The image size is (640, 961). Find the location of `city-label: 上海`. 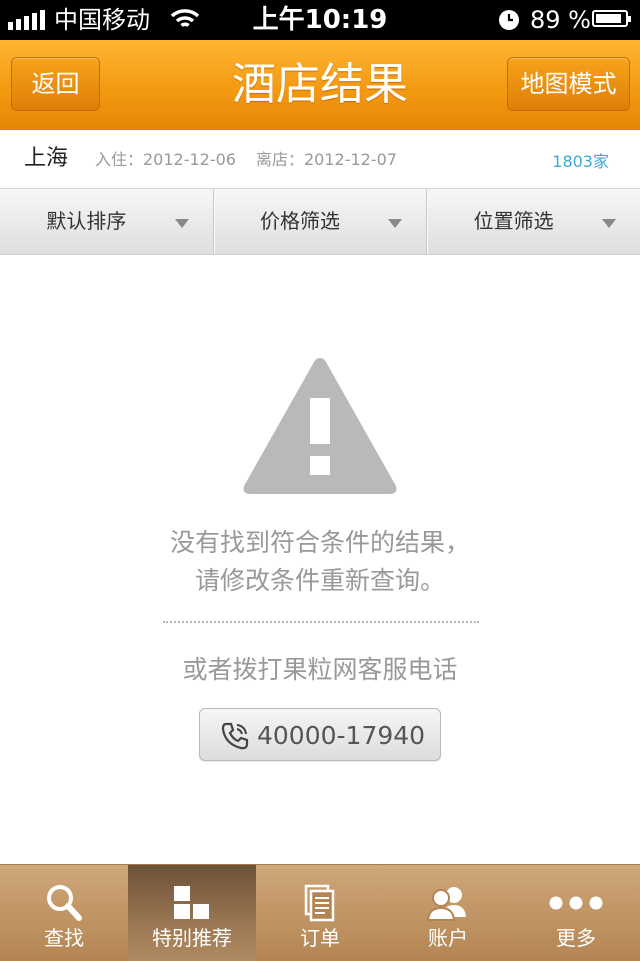

city-label: 上海 is located at coordinates (46, 158).